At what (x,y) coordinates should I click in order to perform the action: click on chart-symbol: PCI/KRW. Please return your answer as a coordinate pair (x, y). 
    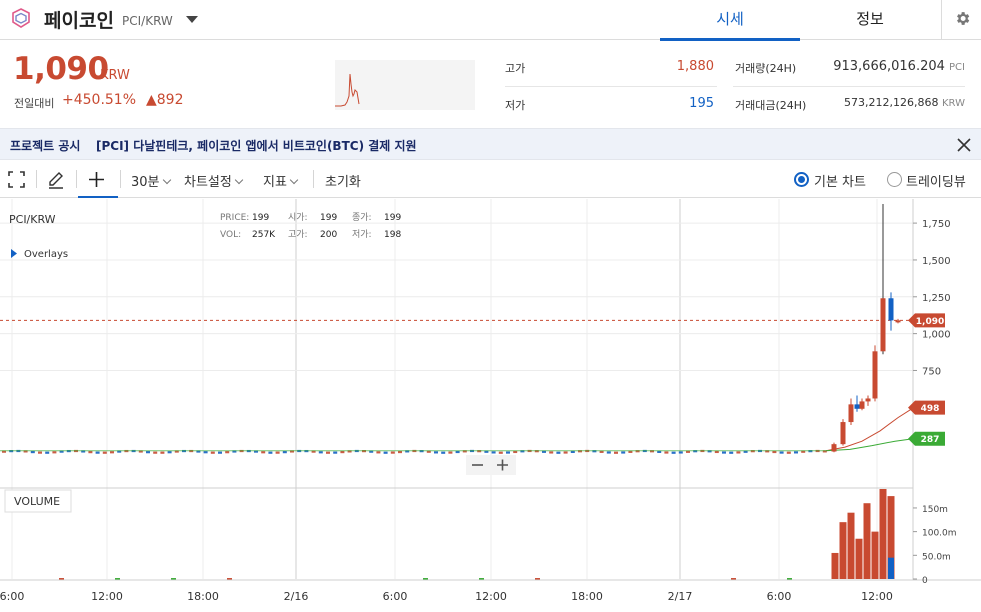
    Looking at the image, I should click on (32, 219).